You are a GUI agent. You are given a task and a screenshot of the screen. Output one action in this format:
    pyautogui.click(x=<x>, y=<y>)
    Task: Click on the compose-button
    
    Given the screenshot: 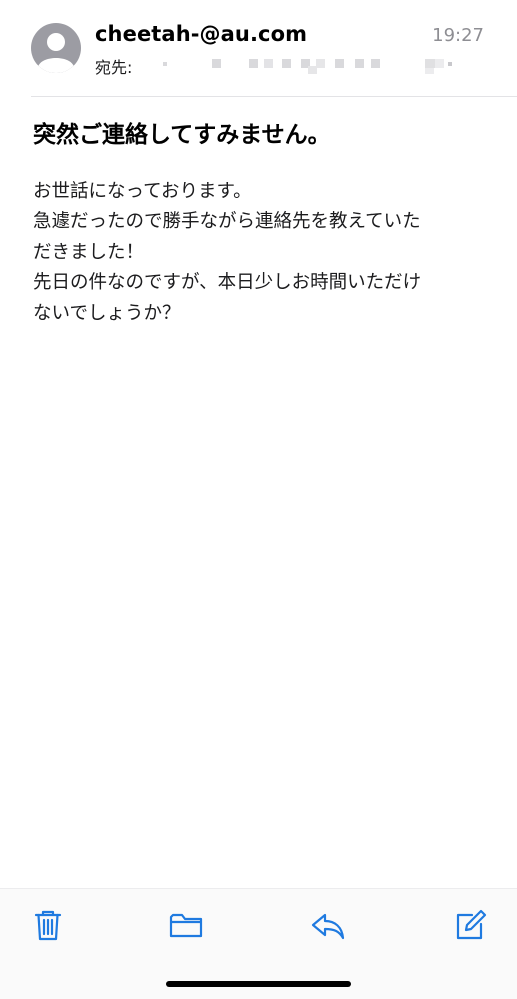 What is the action you would take?
    pyautogui.click(x=470, y=925)
    